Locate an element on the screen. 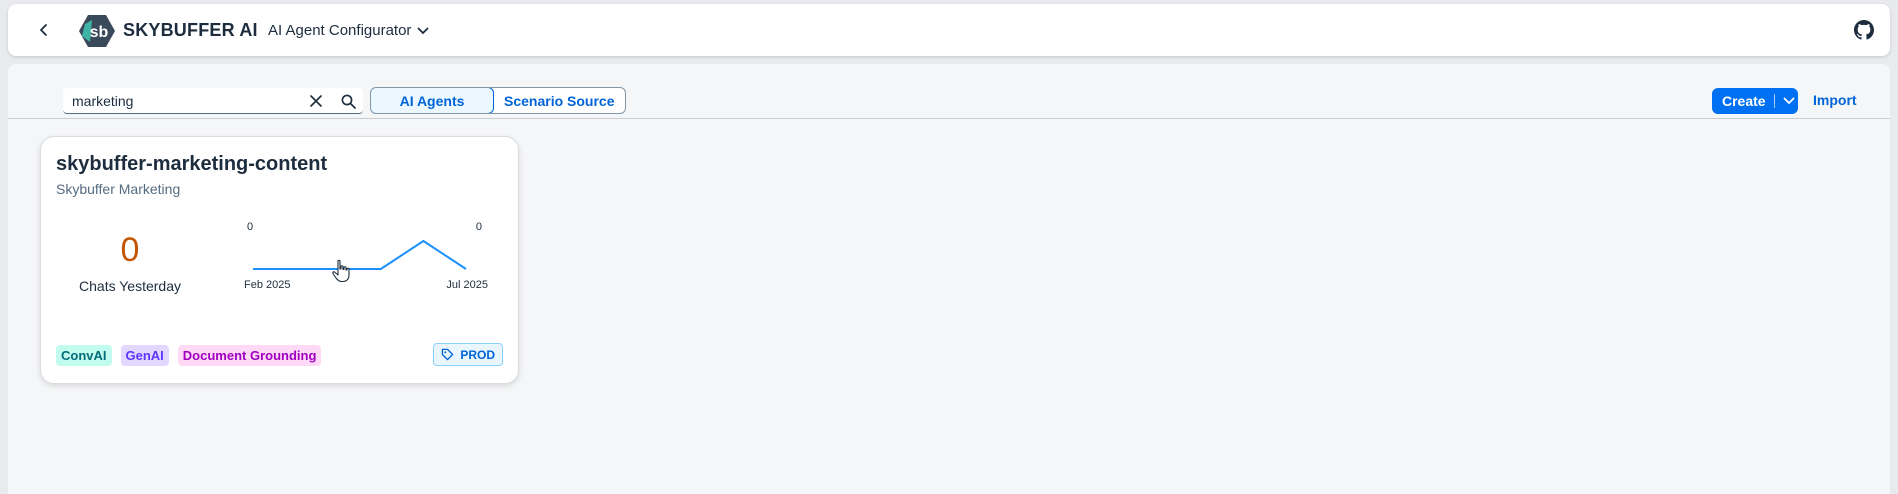 The image size is (1898, 494). tag-document-grounding: Document Grounding is located at coordinates (249, 355).